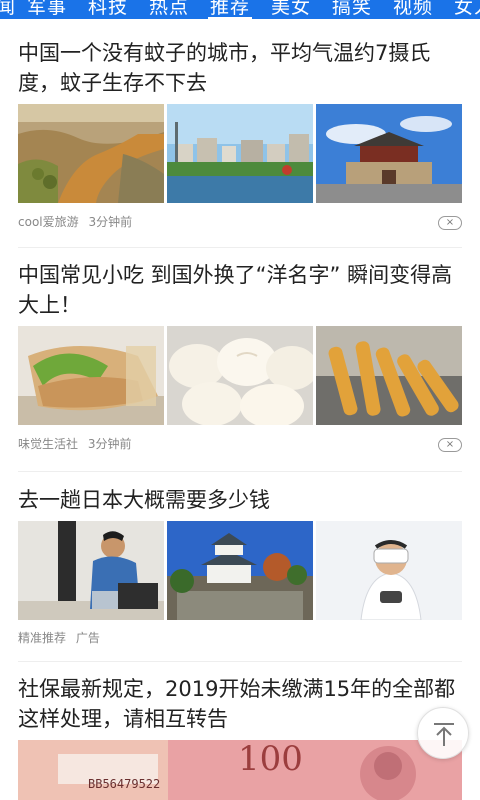 The image size is (480, 800). What do you see at coordinates (389, 153) in the screenshot?
I see `thumbnail-drum-tower` at bounding box center [389, 153].